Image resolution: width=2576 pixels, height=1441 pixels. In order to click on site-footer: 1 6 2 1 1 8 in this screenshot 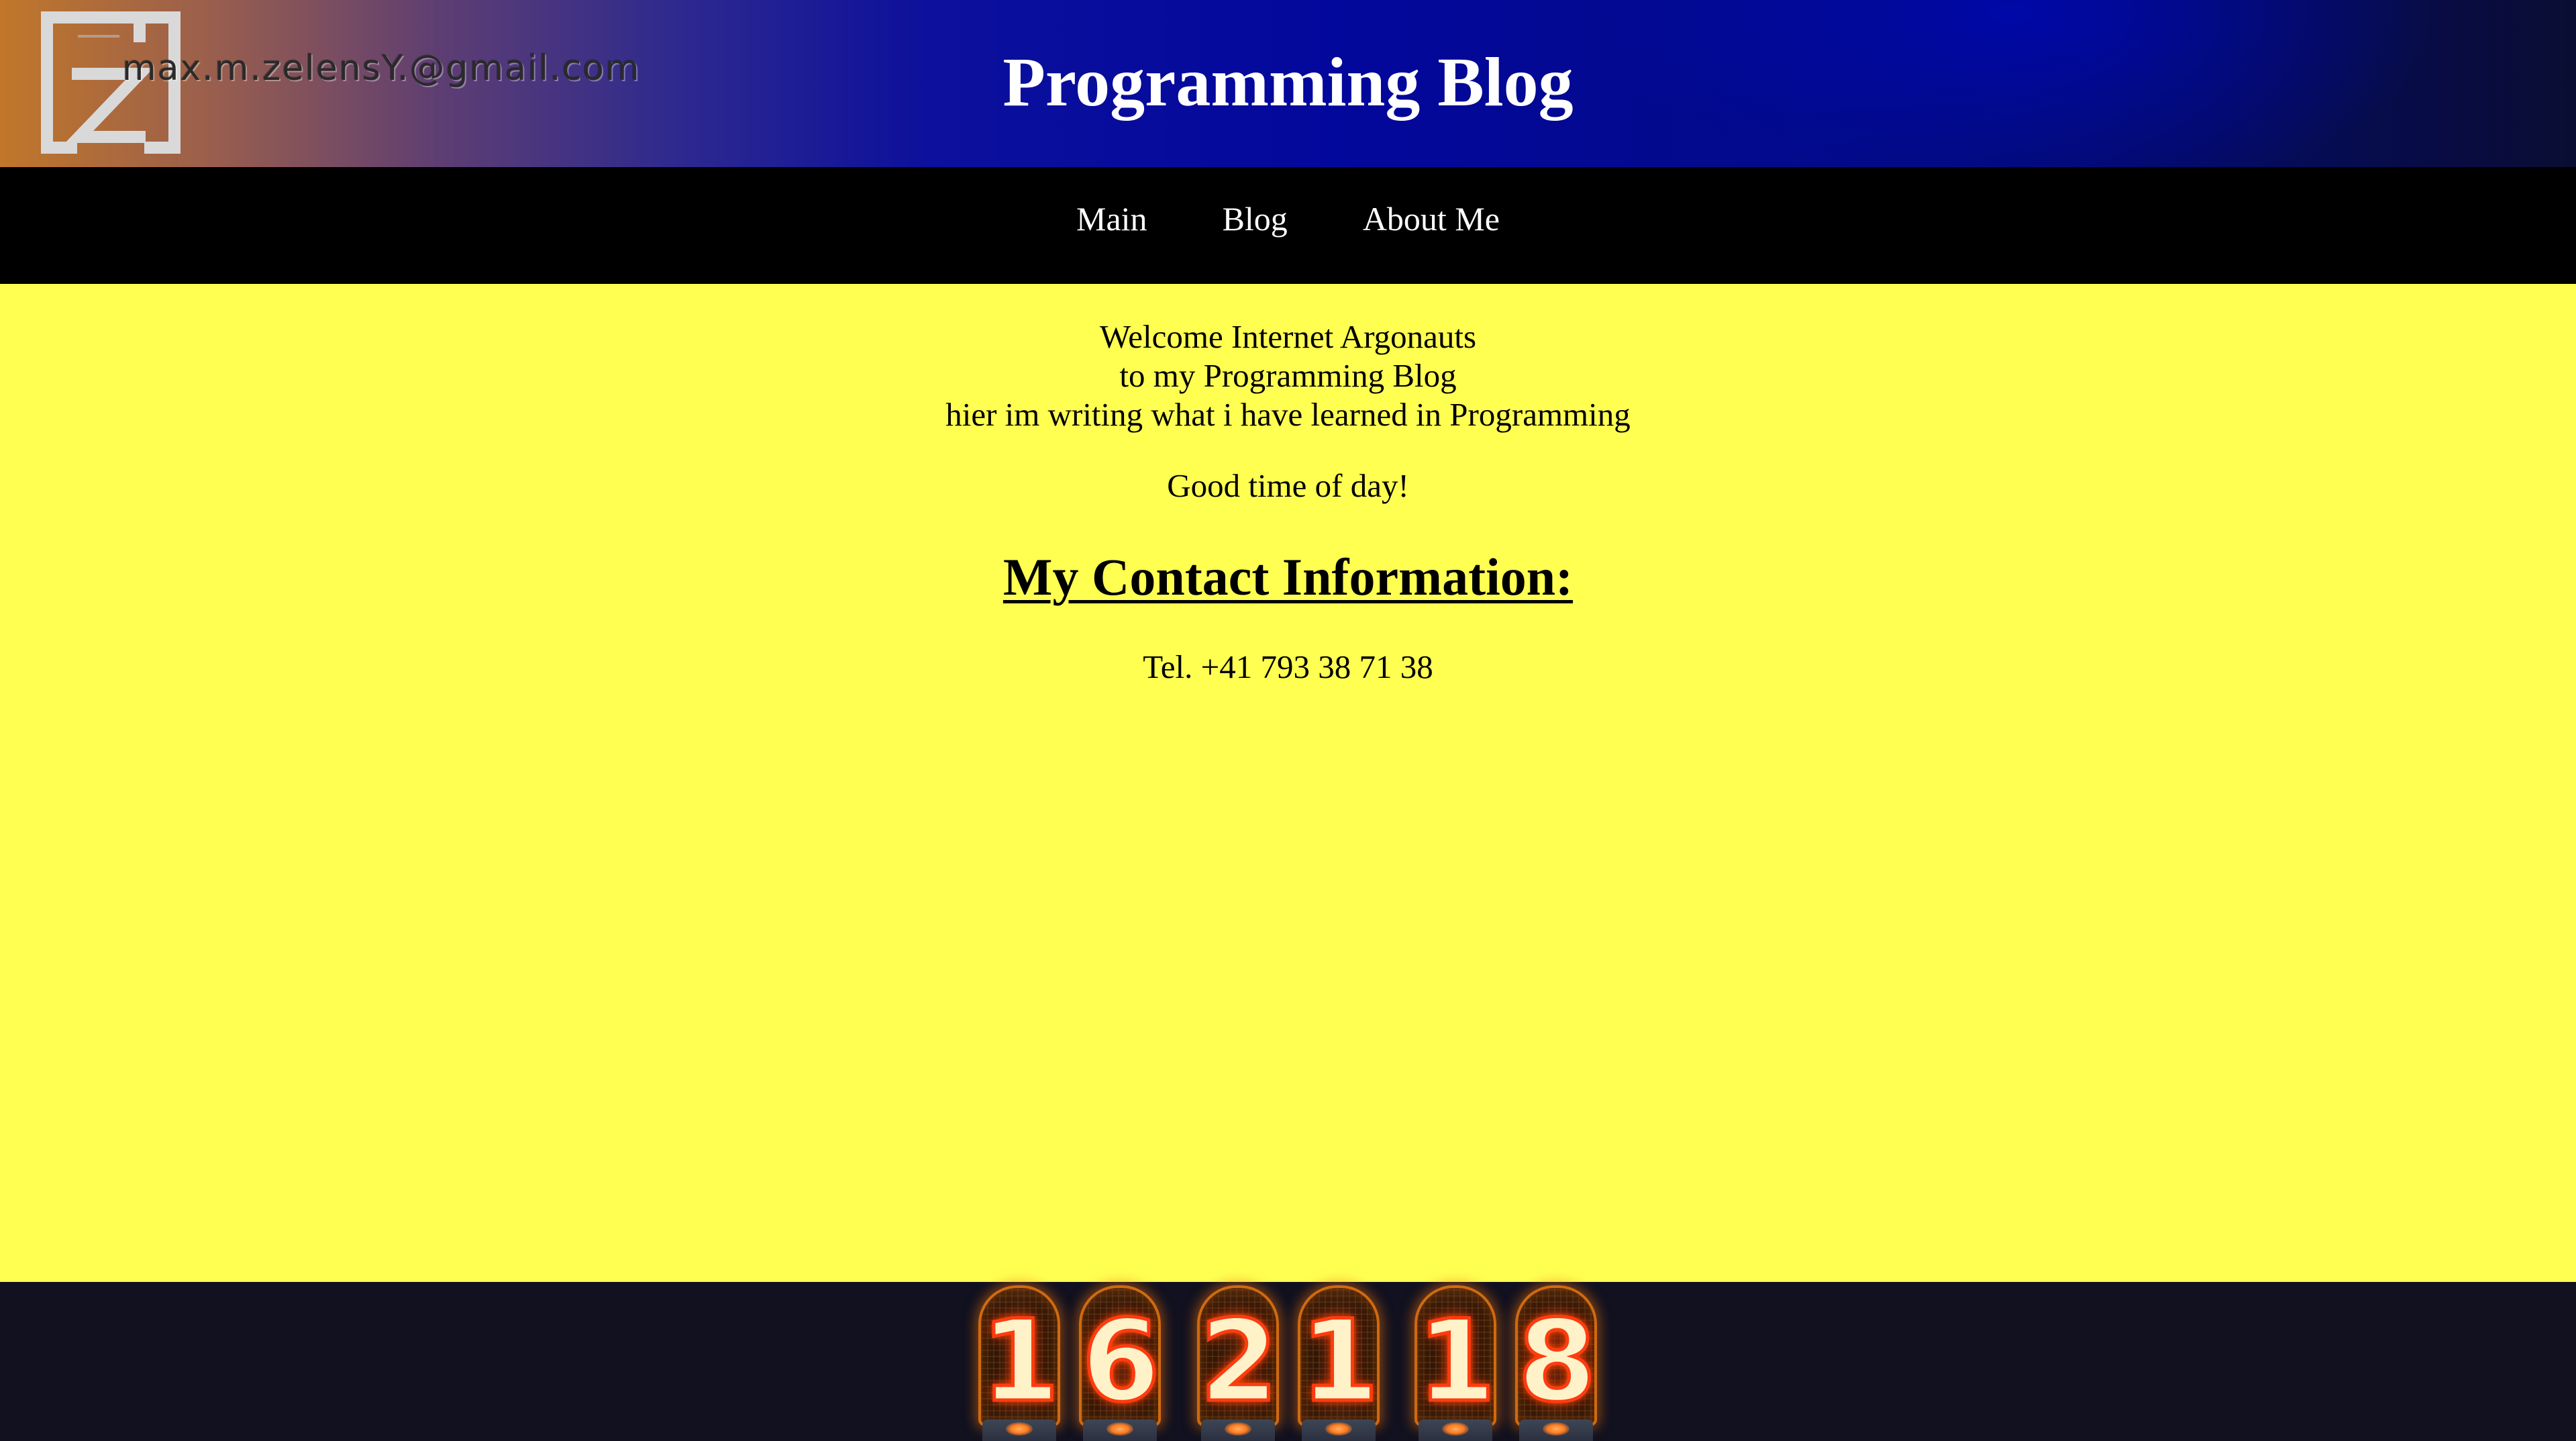, I will do `click(1288, 1361)`.